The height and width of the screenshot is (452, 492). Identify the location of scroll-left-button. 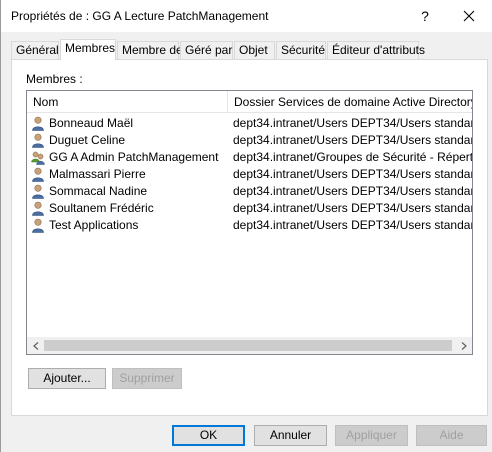
(35, 345).